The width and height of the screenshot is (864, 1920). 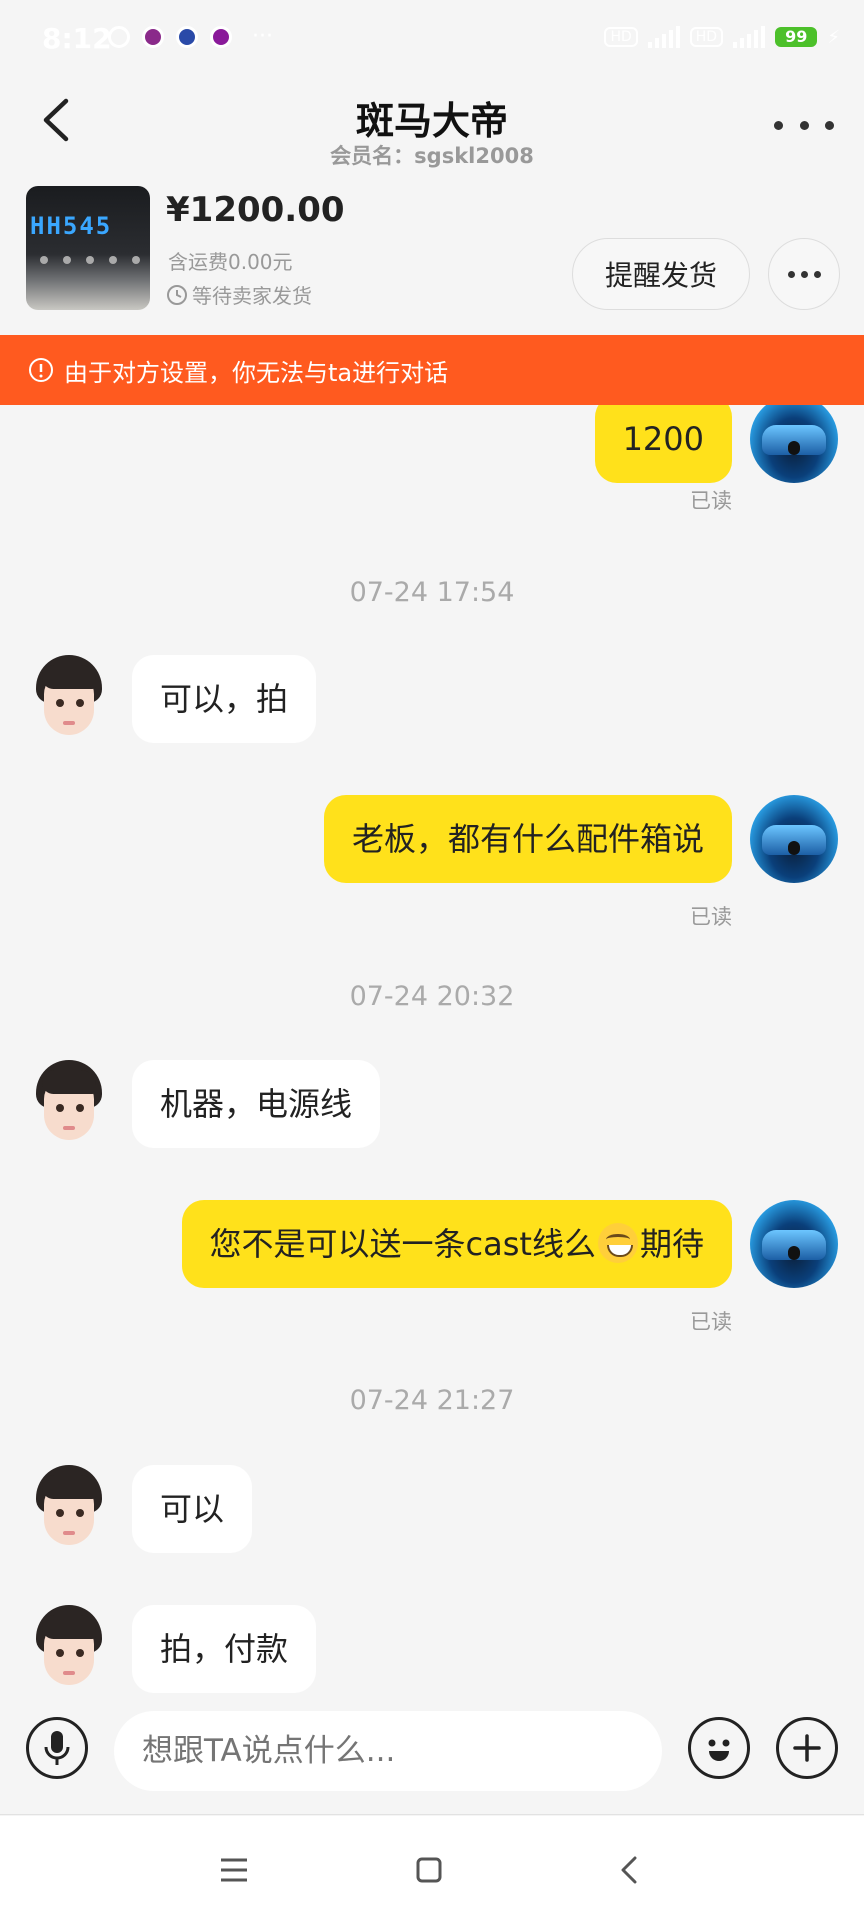 I want to click on message-bubble-outgoing: 老板，都有什么配件箱说, so click(x=527, y=839).